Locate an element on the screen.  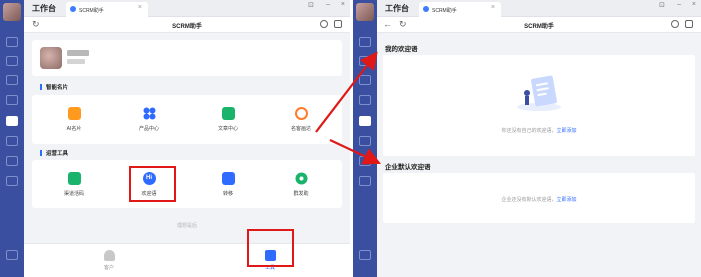
profile-sub-blurred is located at coordinates (76, 61).